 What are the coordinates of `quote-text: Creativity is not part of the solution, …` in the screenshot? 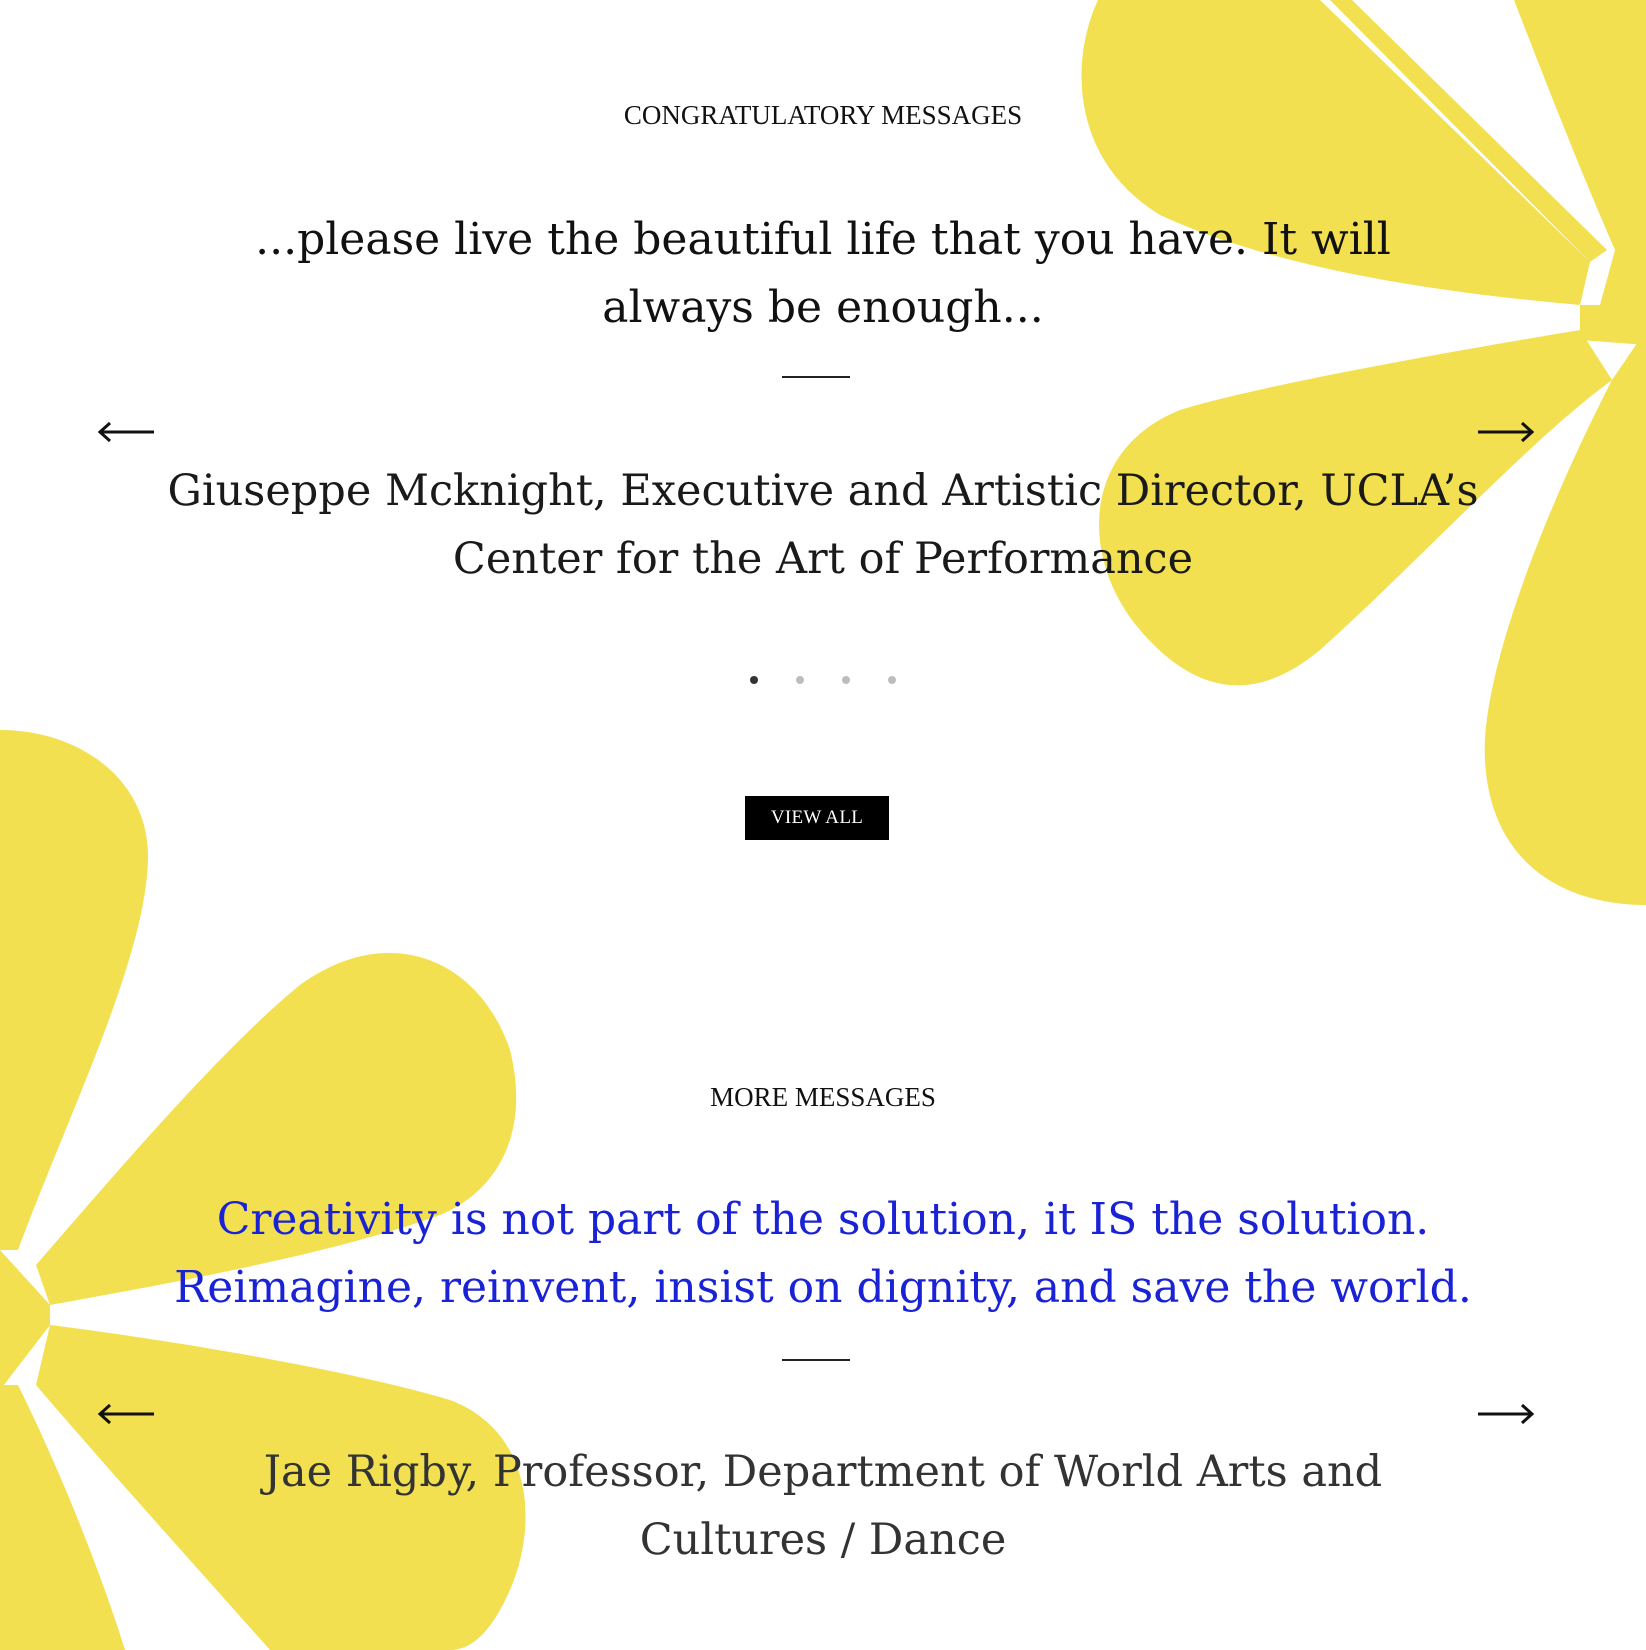 It's located at (823, 1253).